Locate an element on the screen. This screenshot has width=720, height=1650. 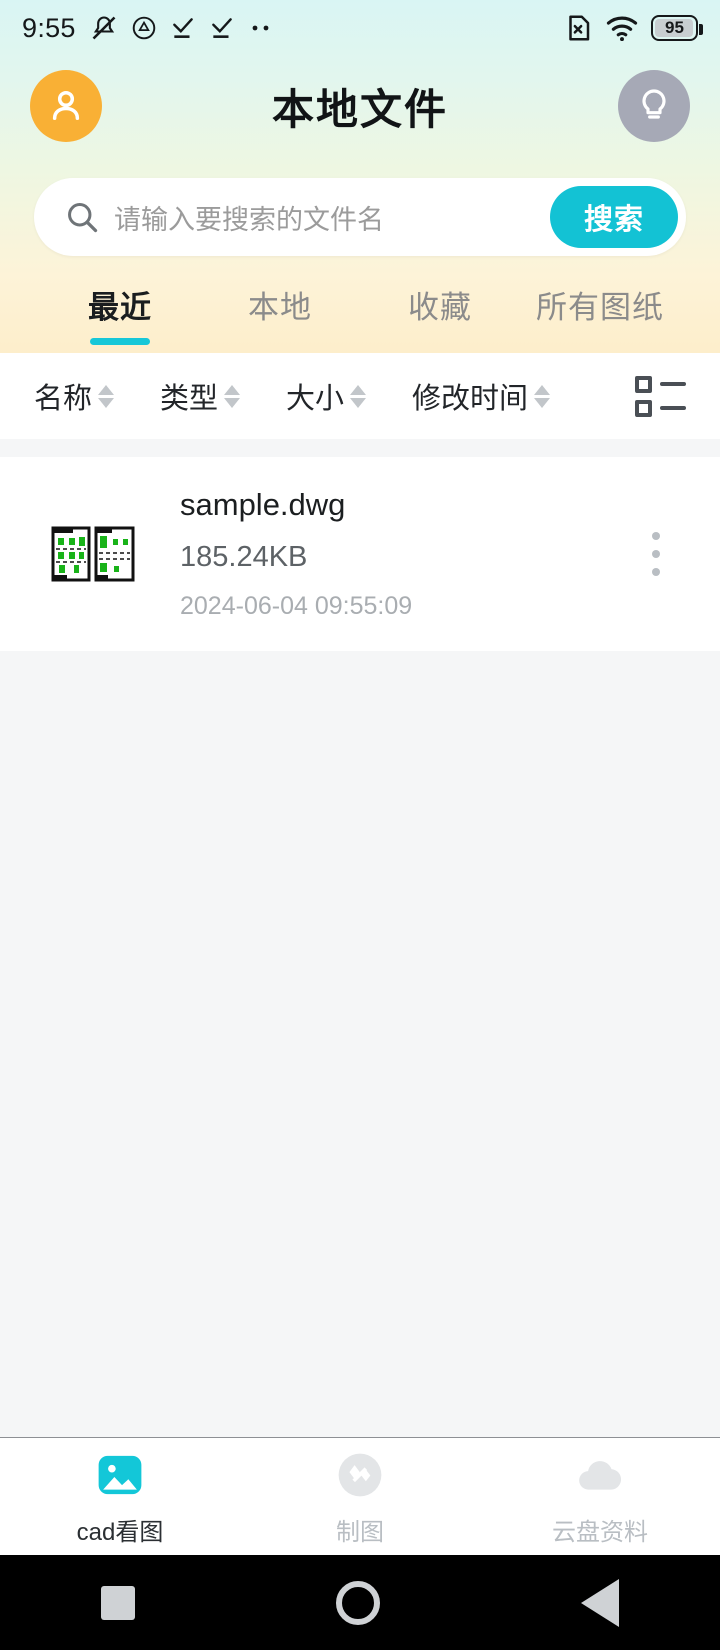
tab-label: 所有图纸 is located at coordinates (600, 307).